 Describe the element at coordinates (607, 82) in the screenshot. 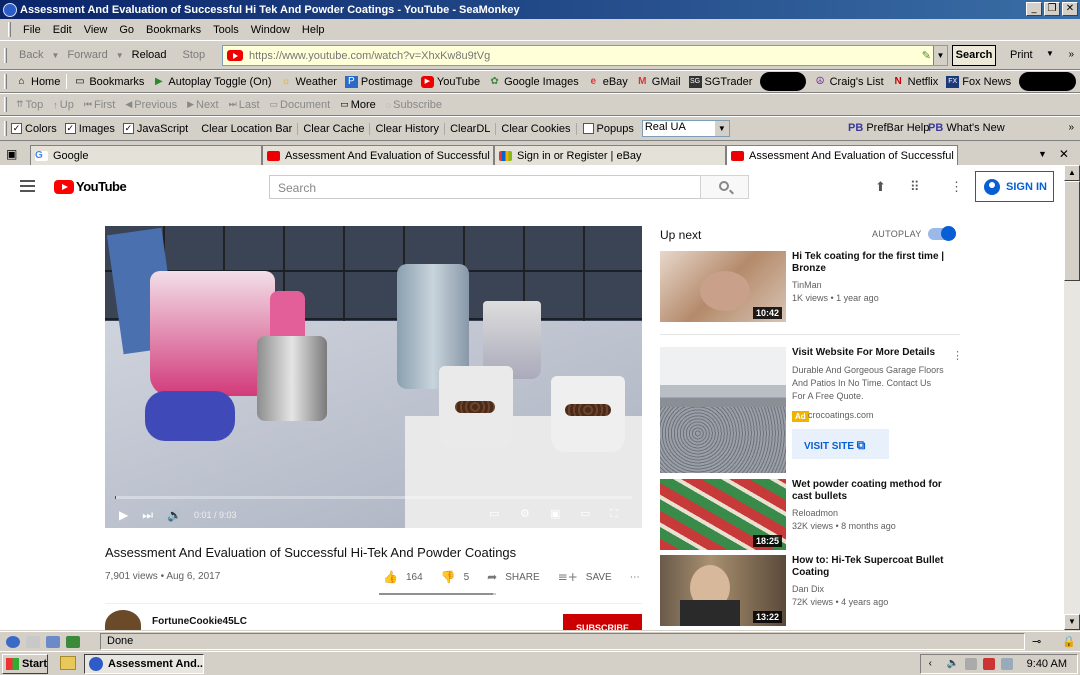

I see `bookmark-ebay: e eBay` at that location.